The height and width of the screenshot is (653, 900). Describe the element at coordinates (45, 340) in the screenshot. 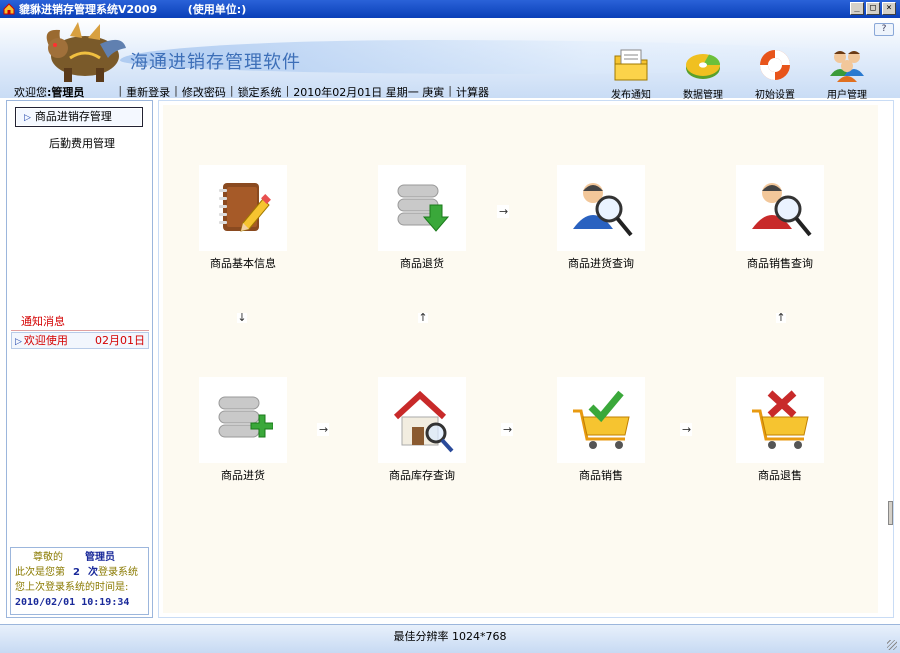

I see `notice-item-text: 欢迎使用` at that location.